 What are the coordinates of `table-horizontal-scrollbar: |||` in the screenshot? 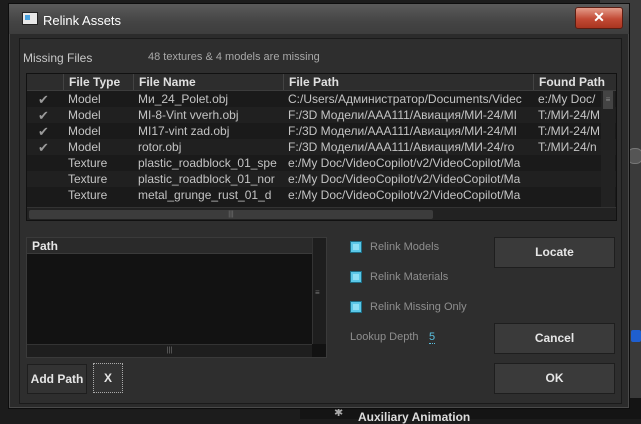 It's located at (321, 213).